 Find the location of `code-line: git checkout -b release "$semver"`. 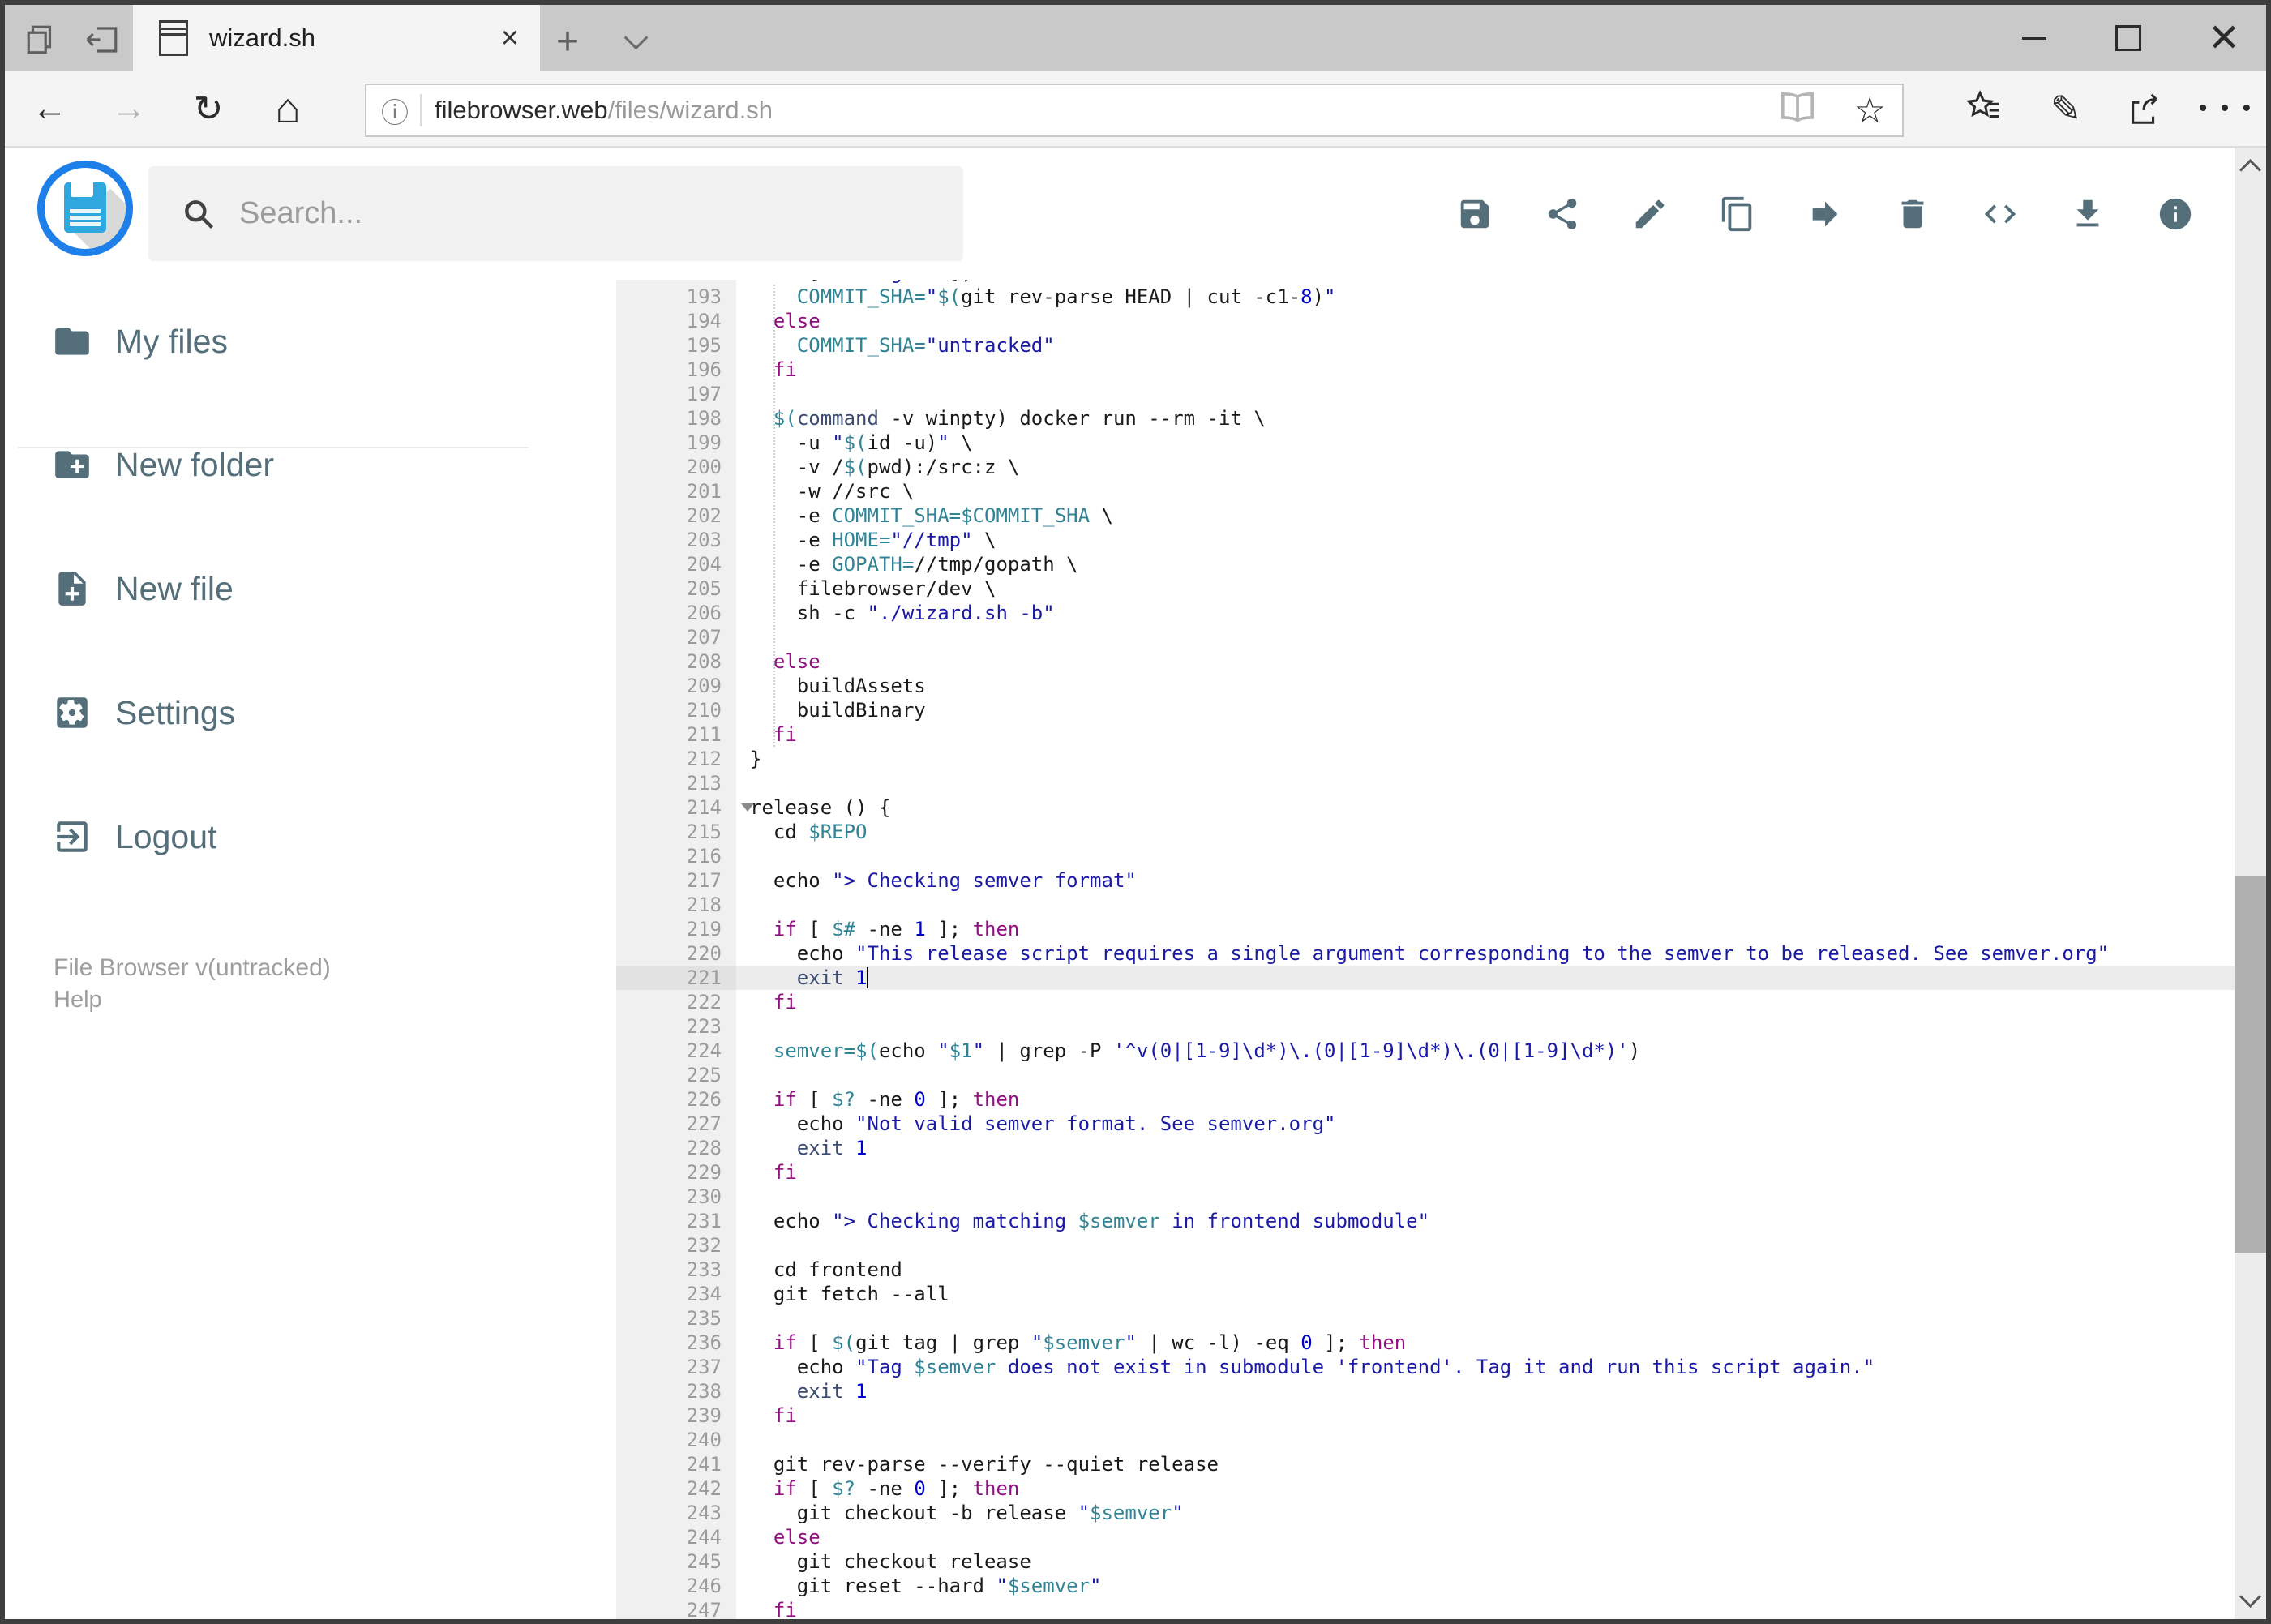

code-line: git checkout -b release "$semver" is located at coordinates (1486, 1513).